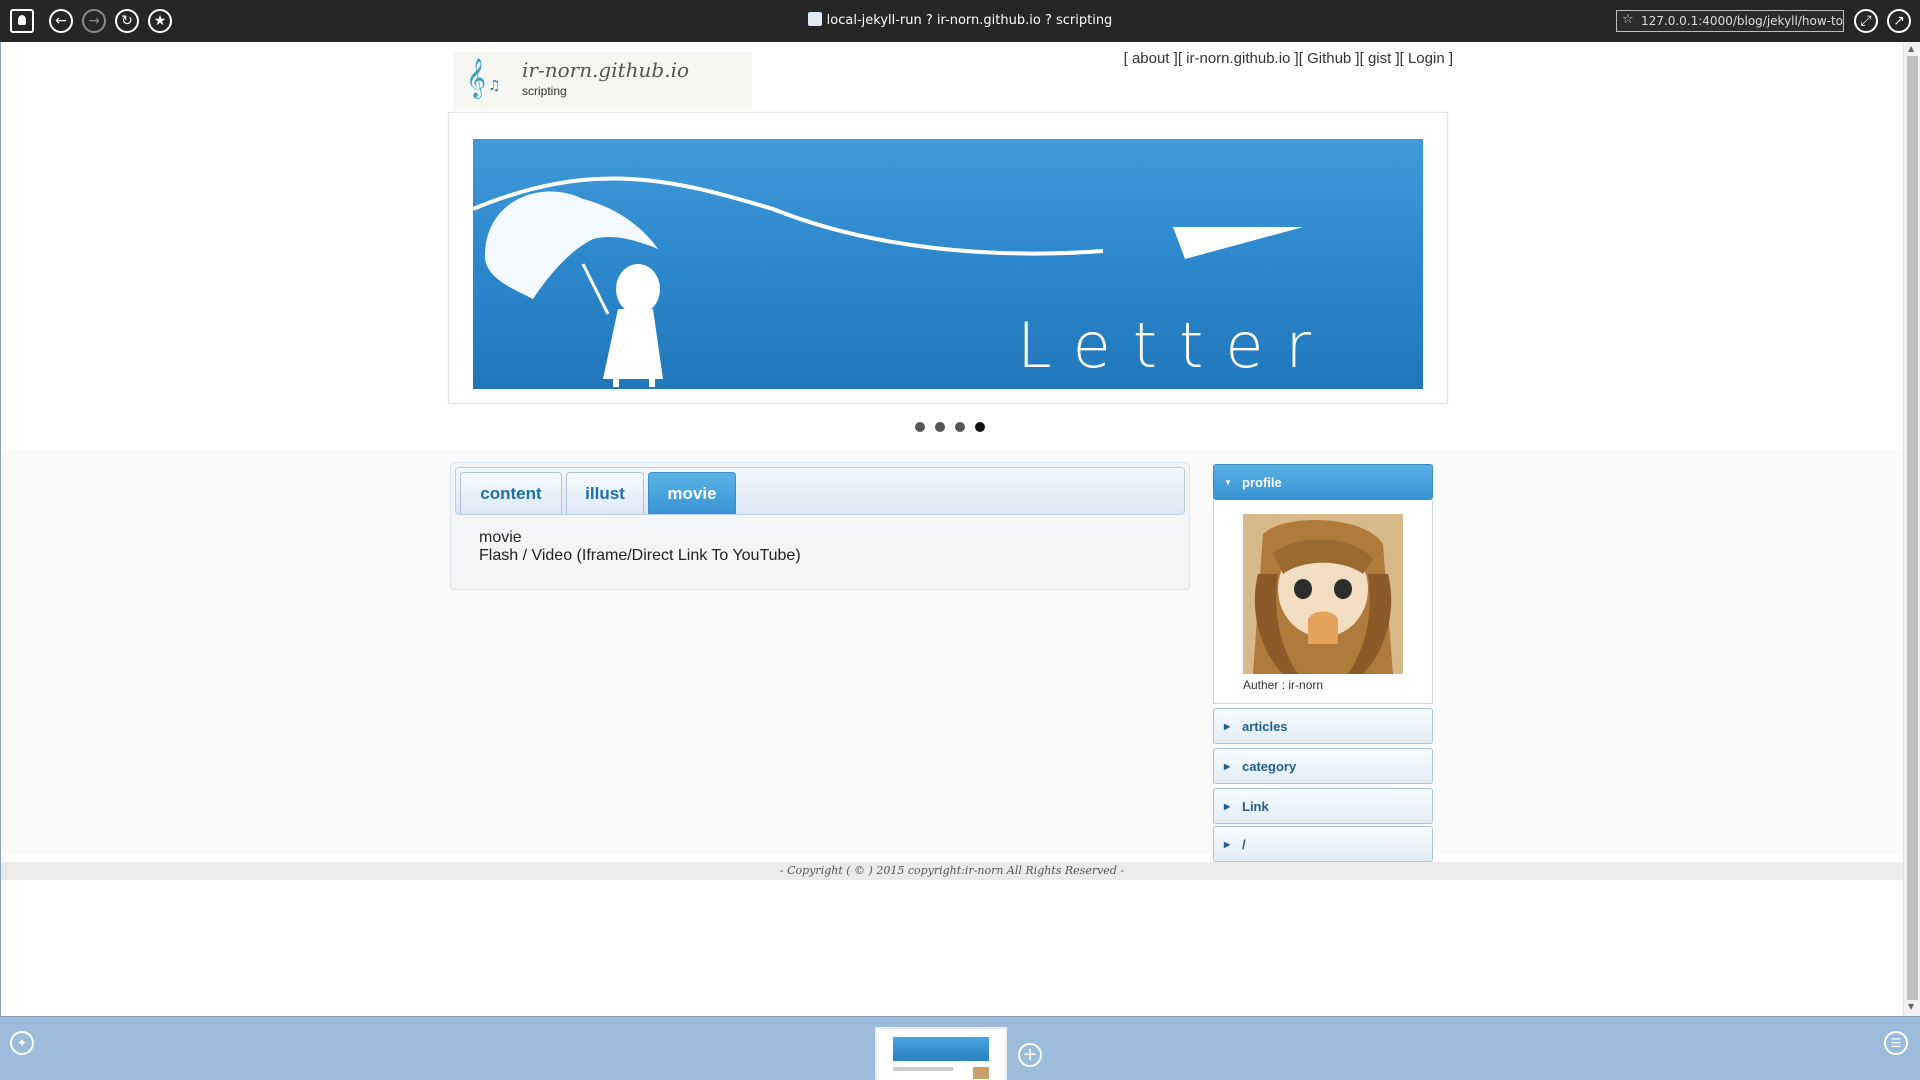  I want to click on tab-dock: ✦ + ☰, so click(960, 1048).